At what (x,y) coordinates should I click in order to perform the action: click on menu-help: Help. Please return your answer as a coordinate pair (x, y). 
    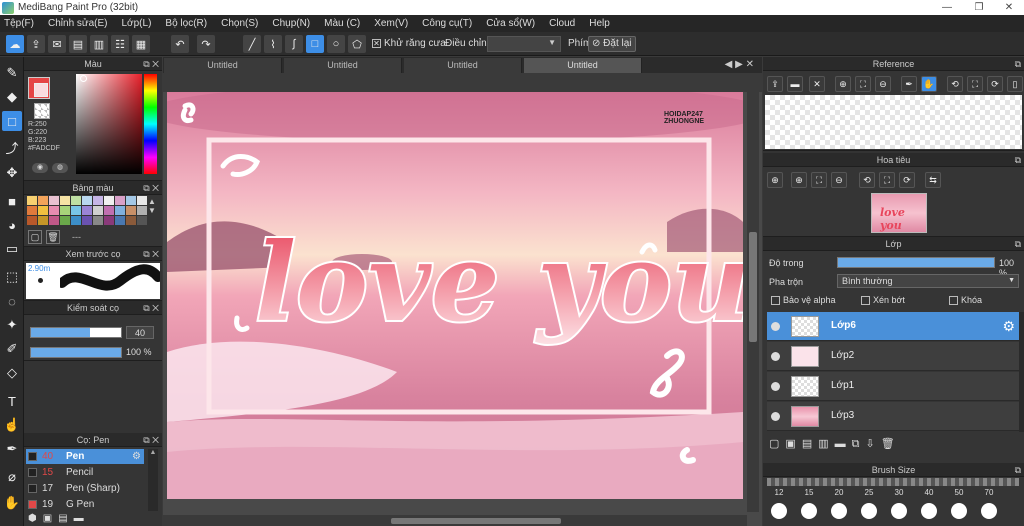
    Looking at the image, I should click on (599, 23).